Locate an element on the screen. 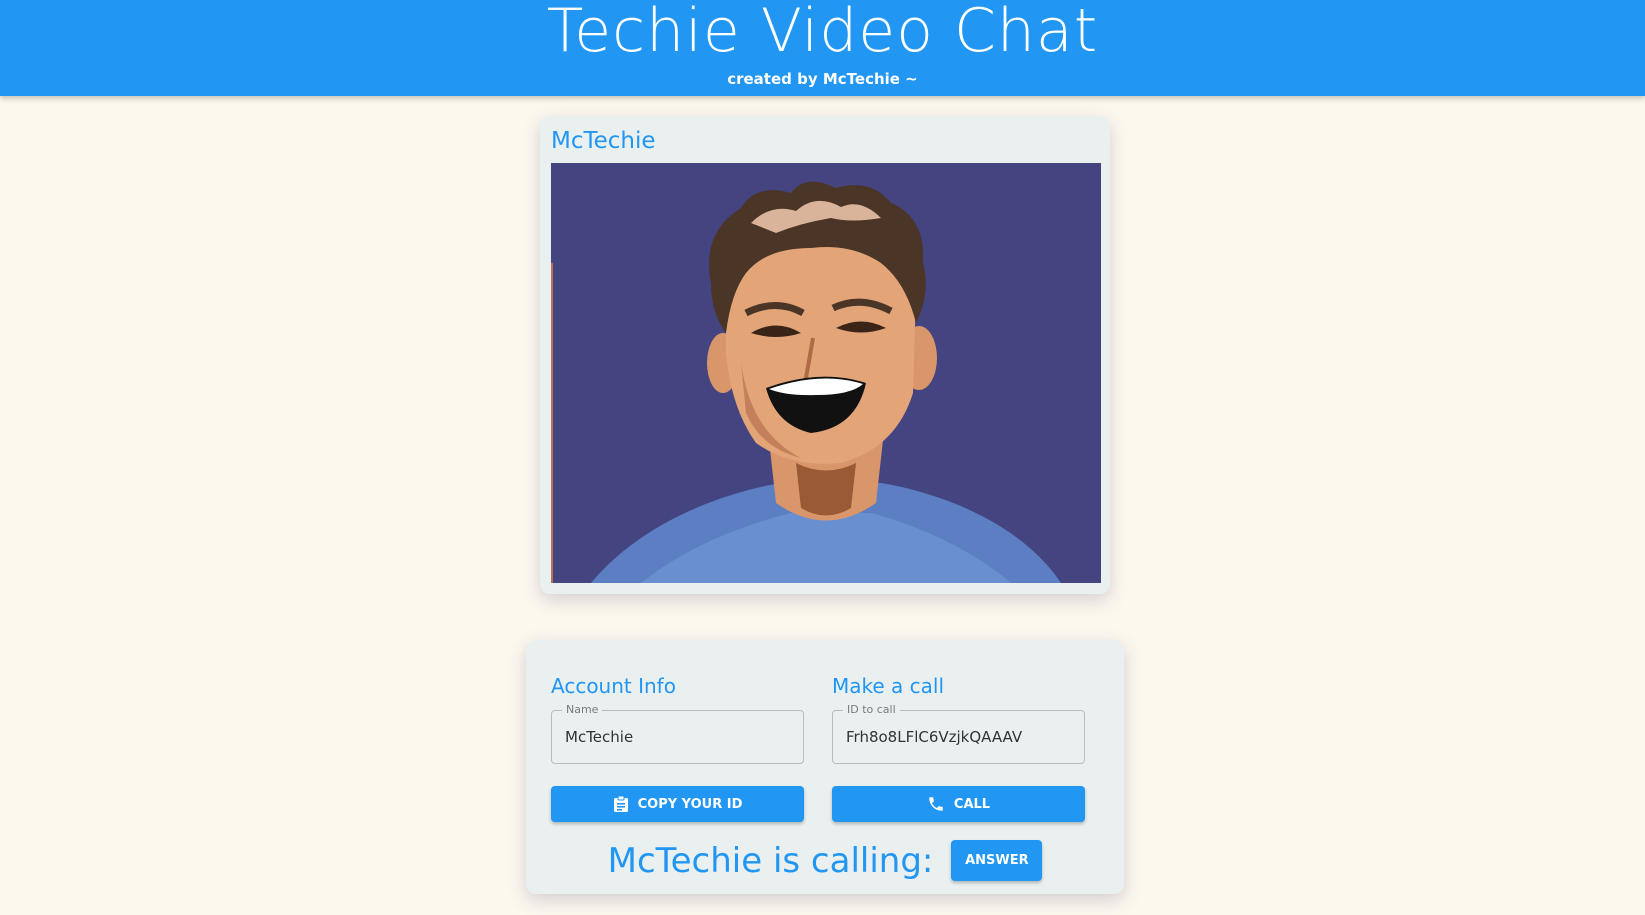 This screenshot has height=915, width=1645. copy-id-label: Copy Your ID is located at coordinates (690, 804).